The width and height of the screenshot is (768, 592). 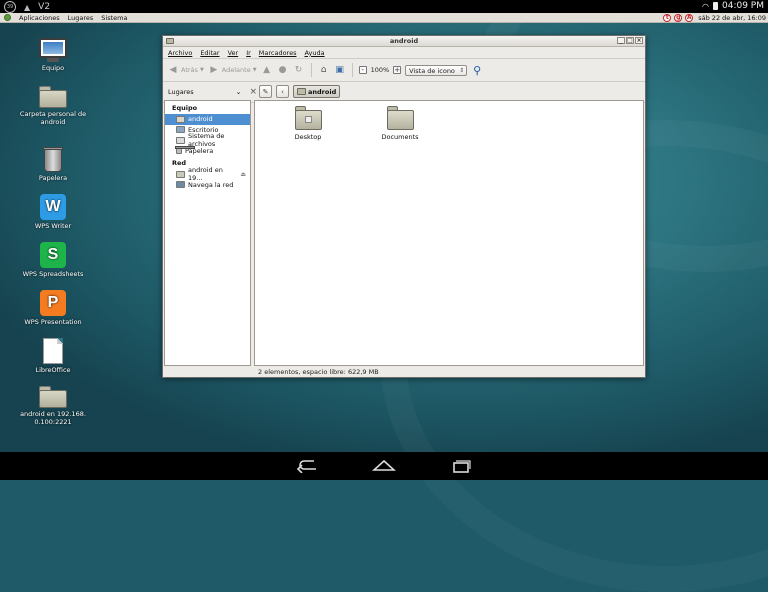 I want to click on sidebar-item-network-share: android en 19... ⏏, so click(x=207, y=174).